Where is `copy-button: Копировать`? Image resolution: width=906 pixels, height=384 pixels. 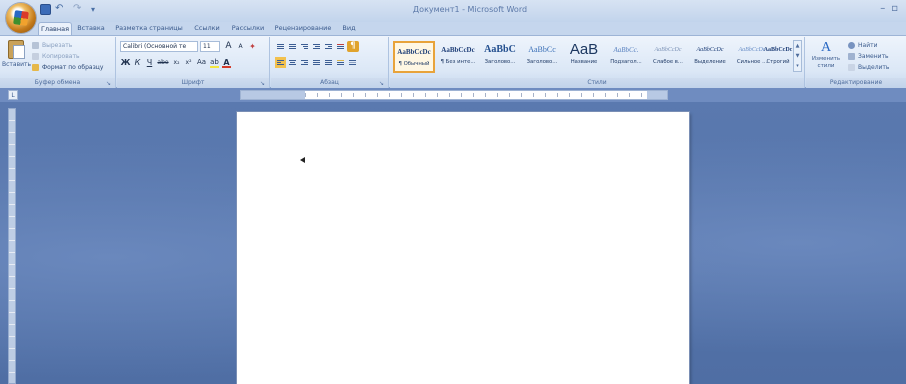 copy-button: Копировать is located at coordinates (55, 56).